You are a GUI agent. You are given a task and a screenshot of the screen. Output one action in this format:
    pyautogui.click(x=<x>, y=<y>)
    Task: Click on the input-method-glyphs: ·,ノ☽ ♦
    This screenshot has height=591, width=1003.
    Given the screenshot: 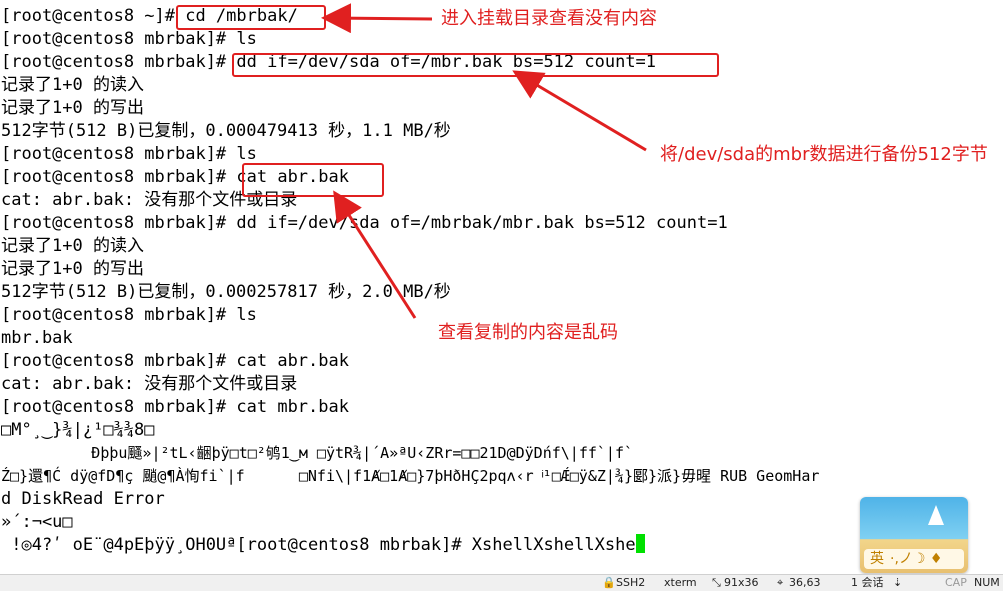 What is the action you would take?
    pyautogui.click(x=916, y=559)
    